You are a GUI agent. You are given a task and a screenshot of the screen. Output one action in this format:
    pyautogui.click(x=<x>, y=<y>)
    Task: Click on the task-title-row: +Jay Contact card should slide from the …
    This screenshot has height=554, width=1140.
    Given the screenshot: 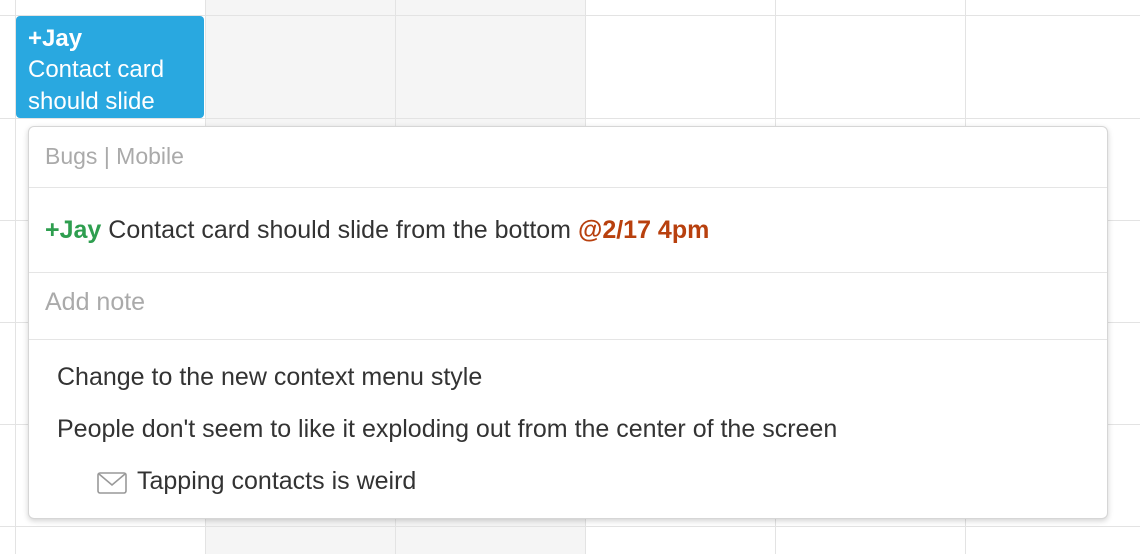 What is the action you would take?
    pyautogui.click(x=568, y=230)
    